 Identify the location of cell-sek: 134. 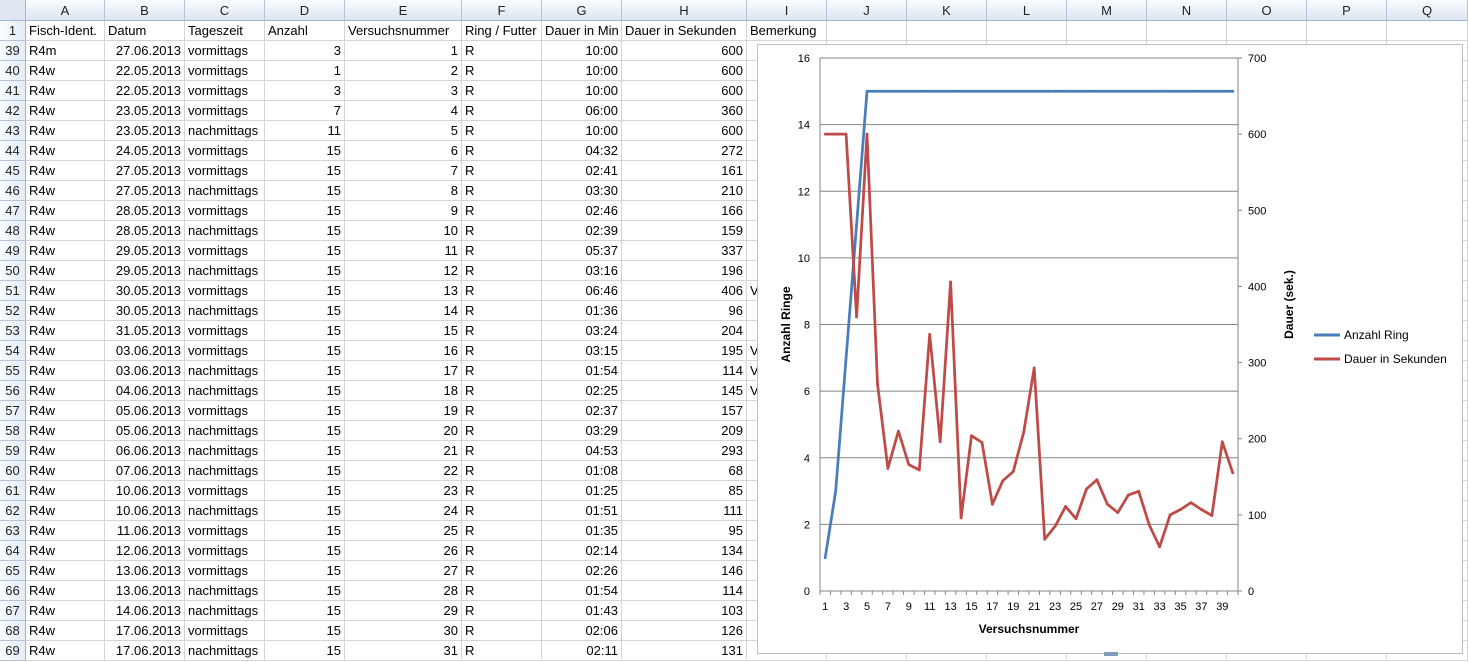
(684, 551).